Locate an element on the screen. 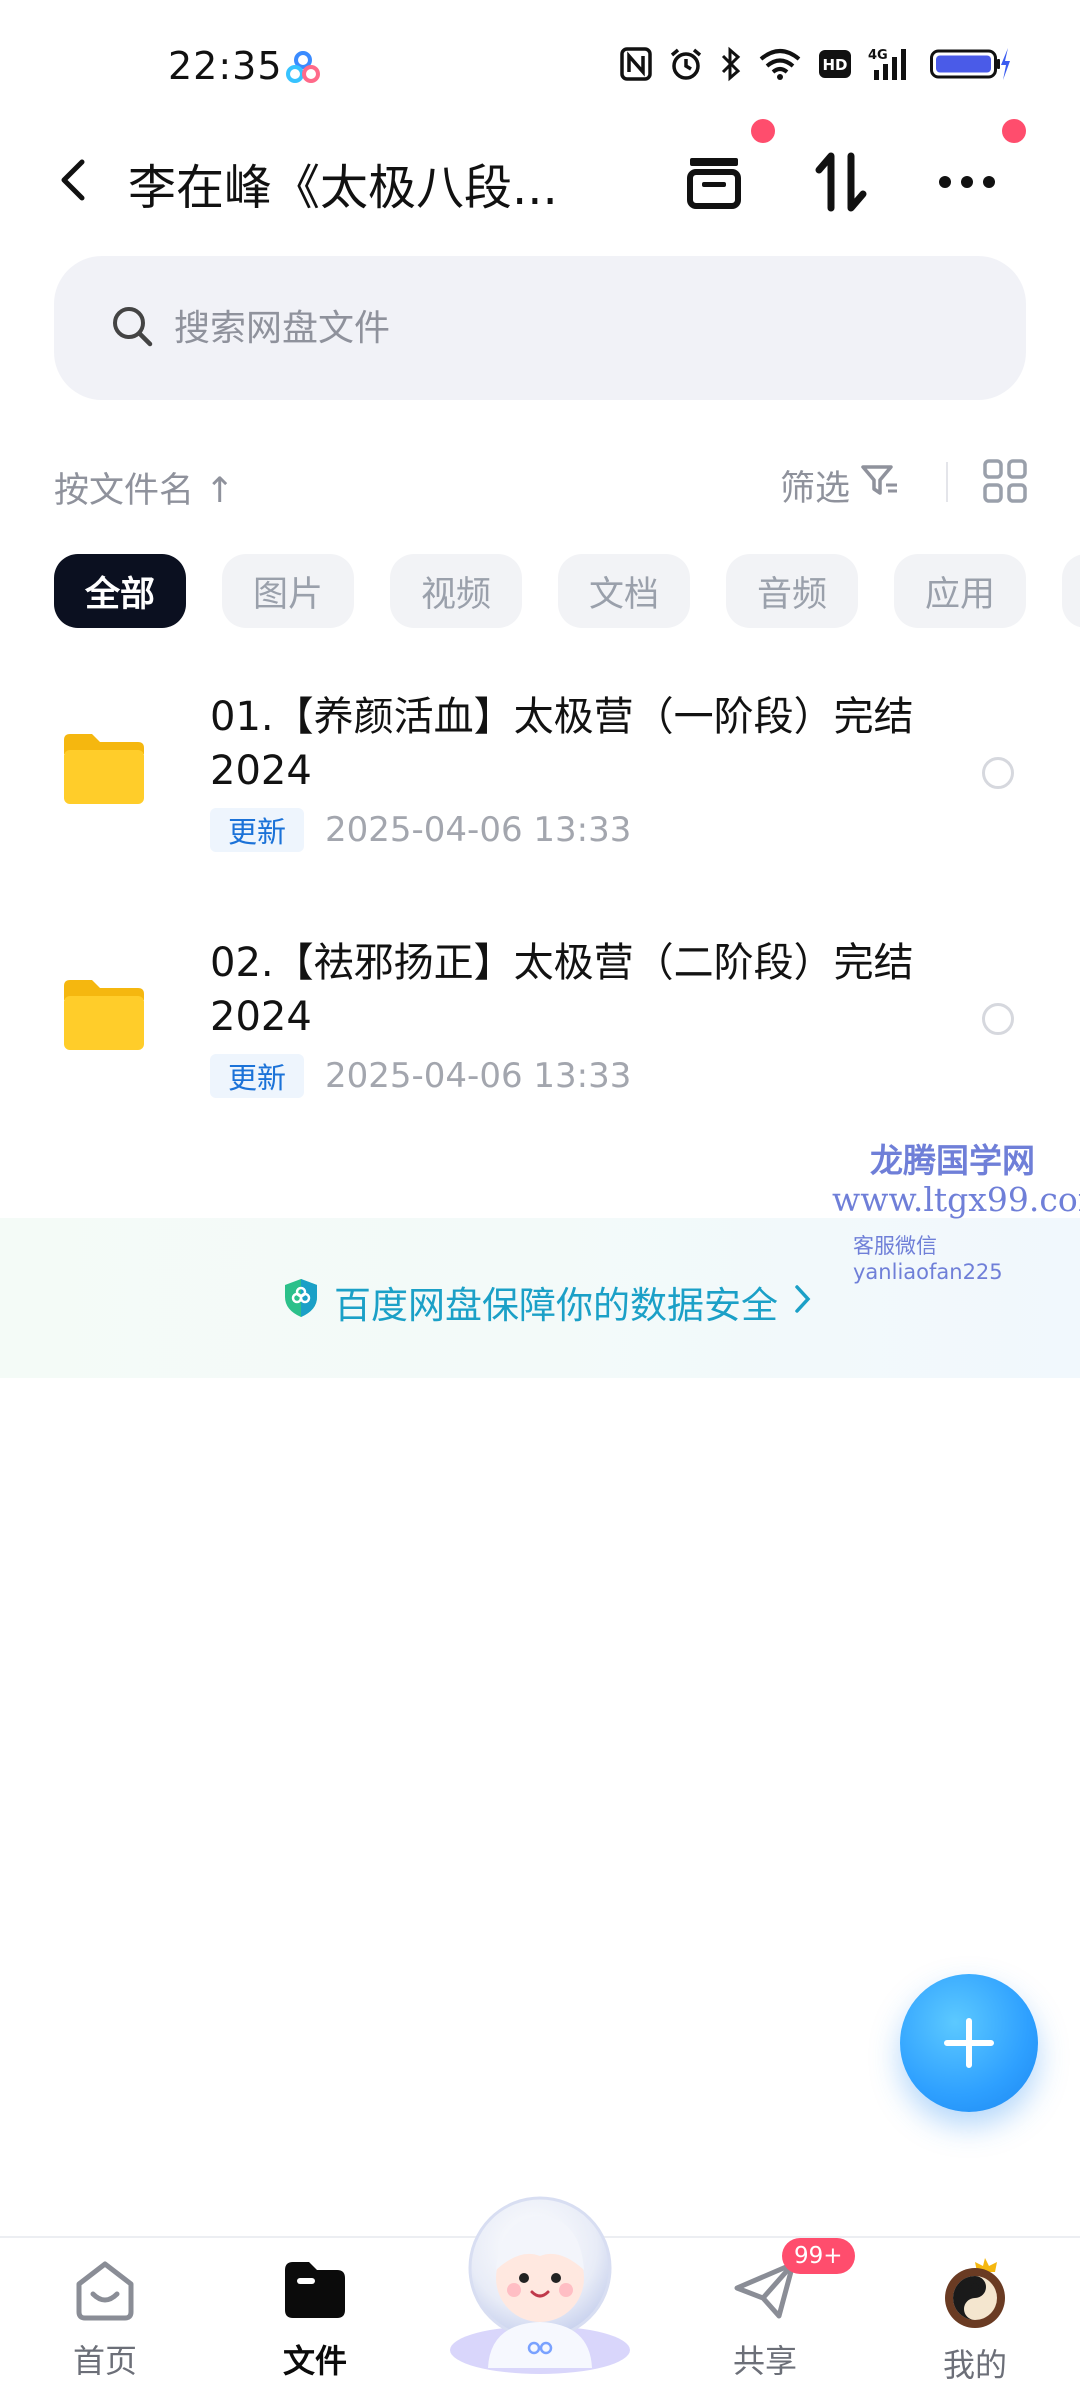 The image size is (1080, 2402). alarm-icon is located at coordinates (686, 64).